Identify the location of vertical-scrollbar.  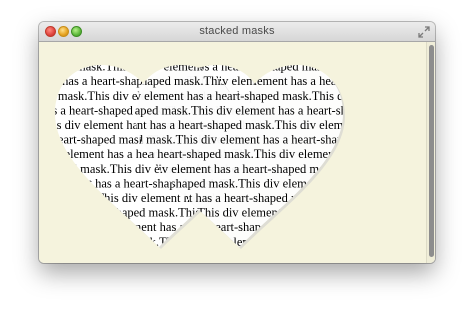
(430, 152).